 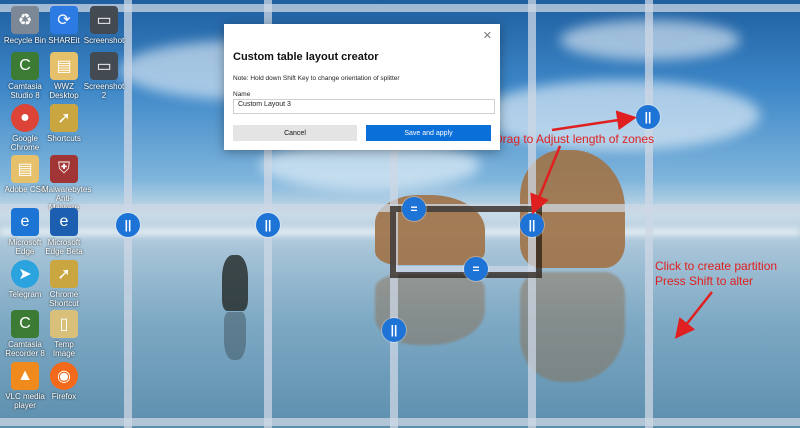 I want to click on desktop-icon: ◉ Firefox, so click(x=64, y=381).